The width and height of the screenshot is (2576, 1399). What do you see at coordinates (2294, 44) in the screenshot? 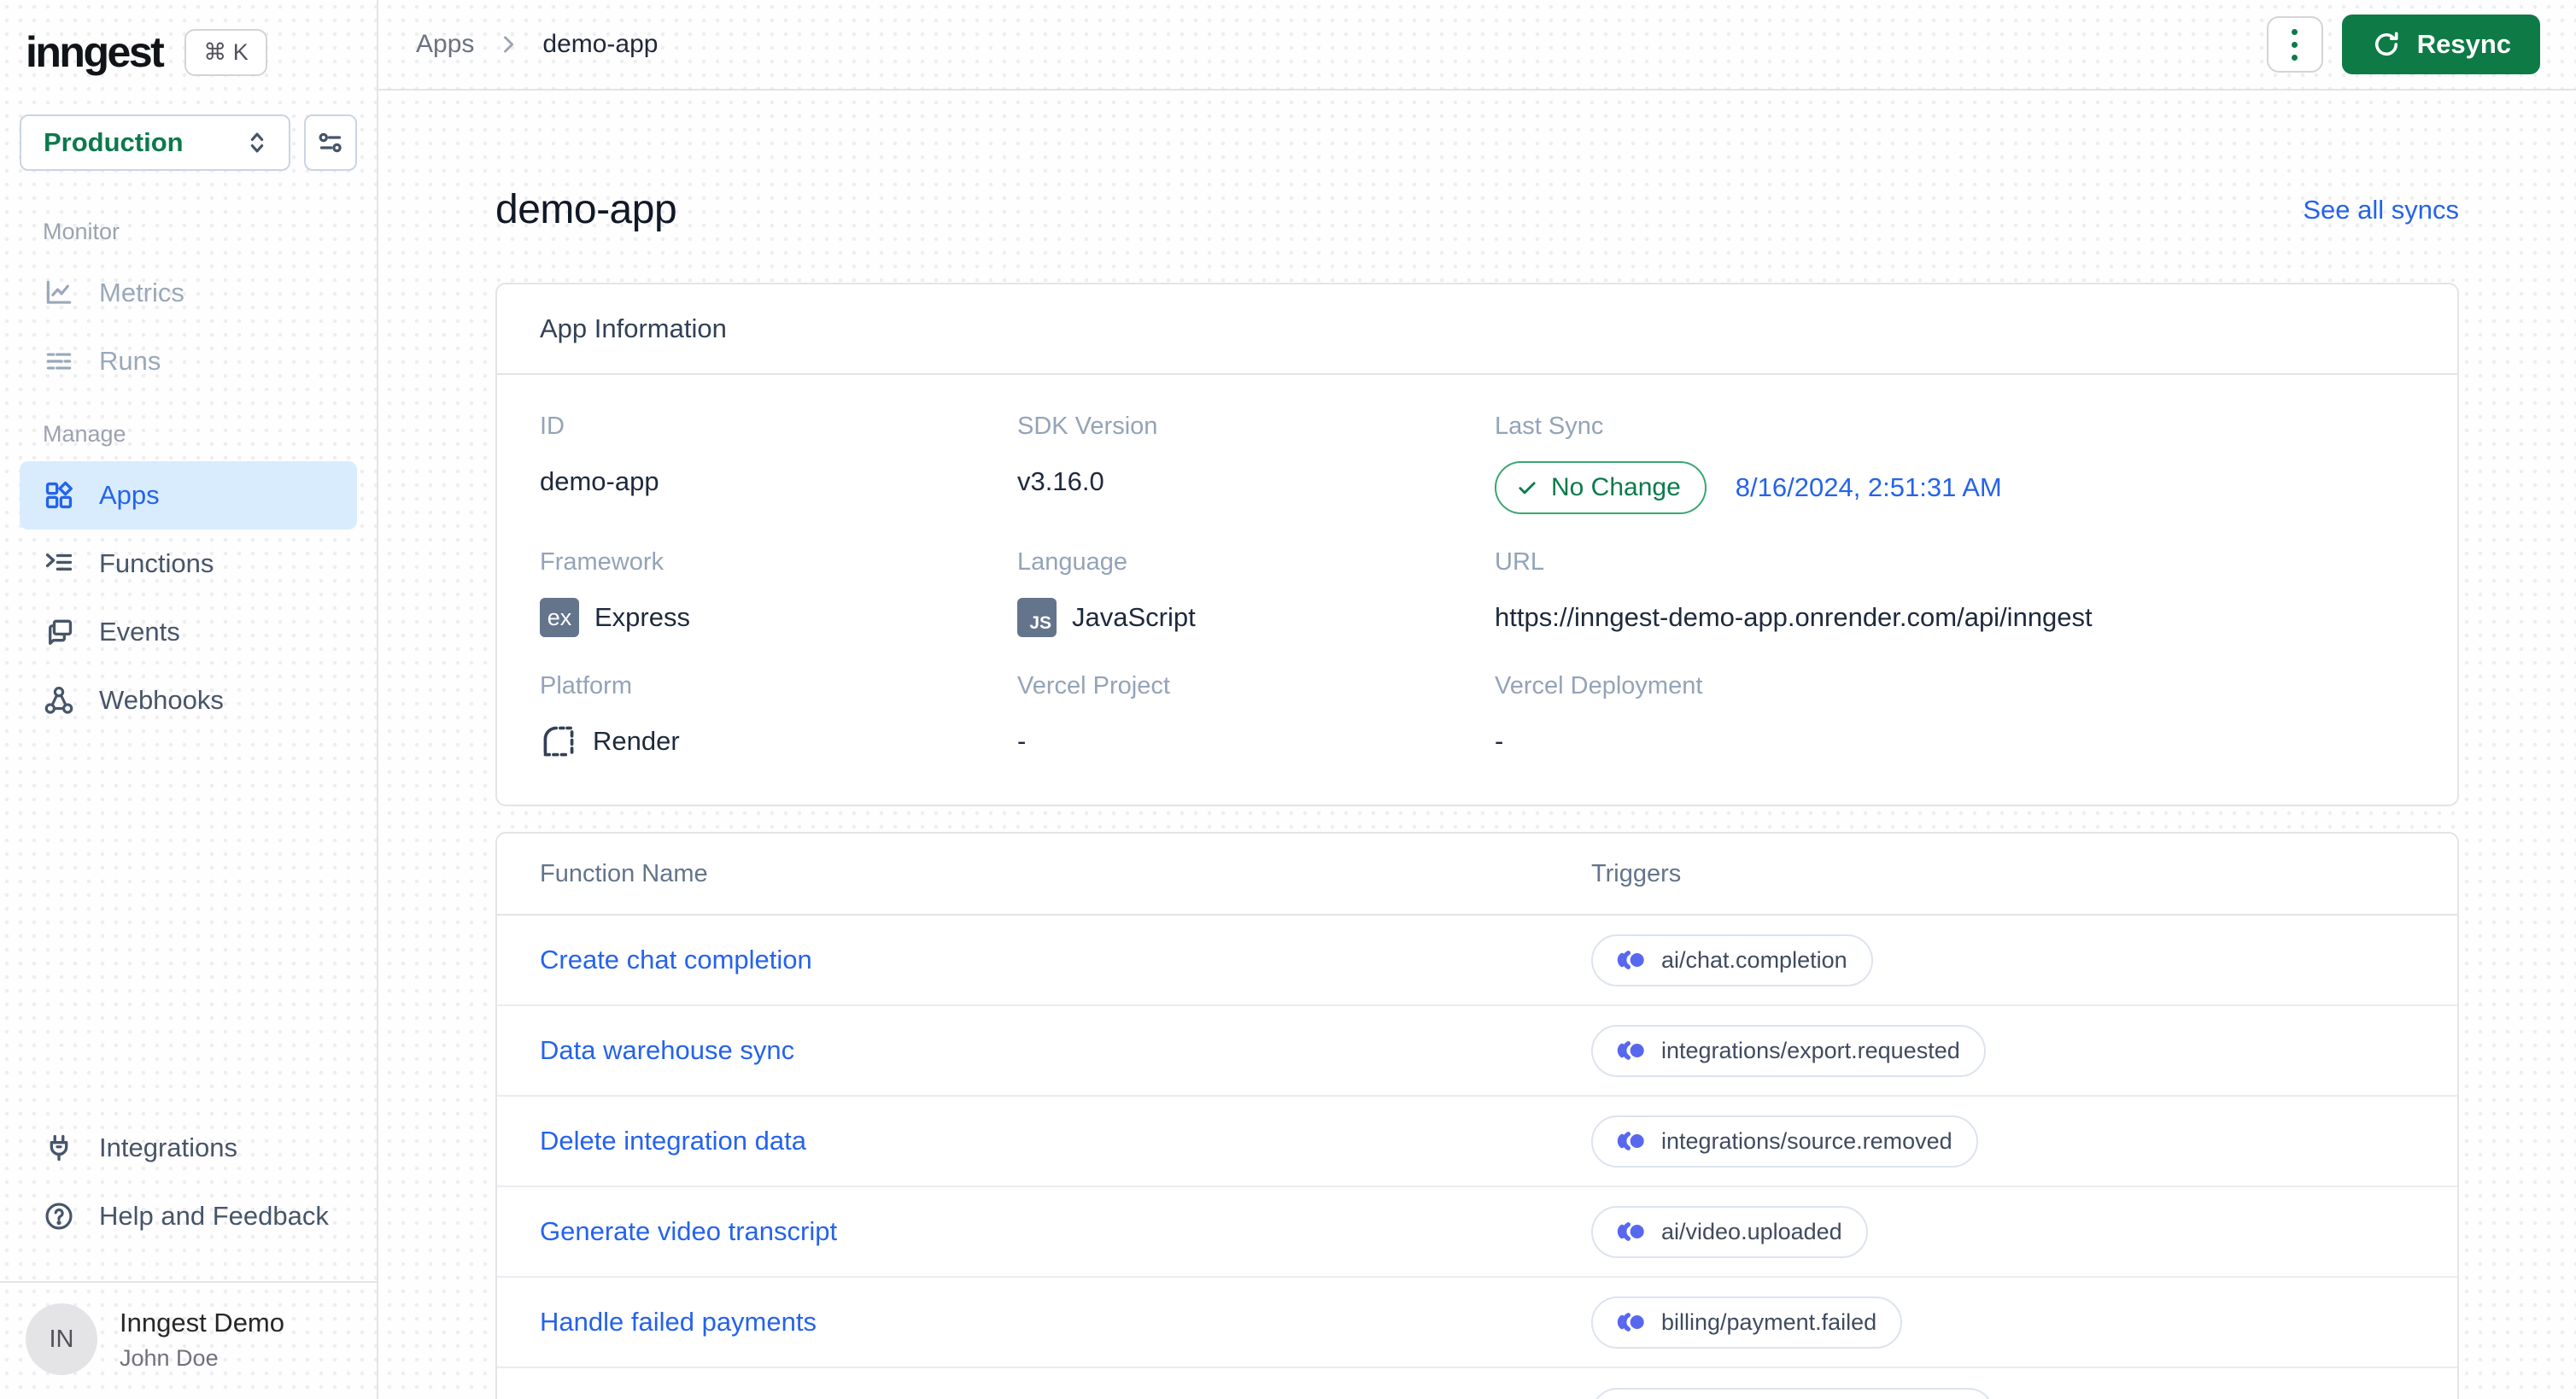
I see `app-actions-menu-button` at bounding box center [2294, 44].